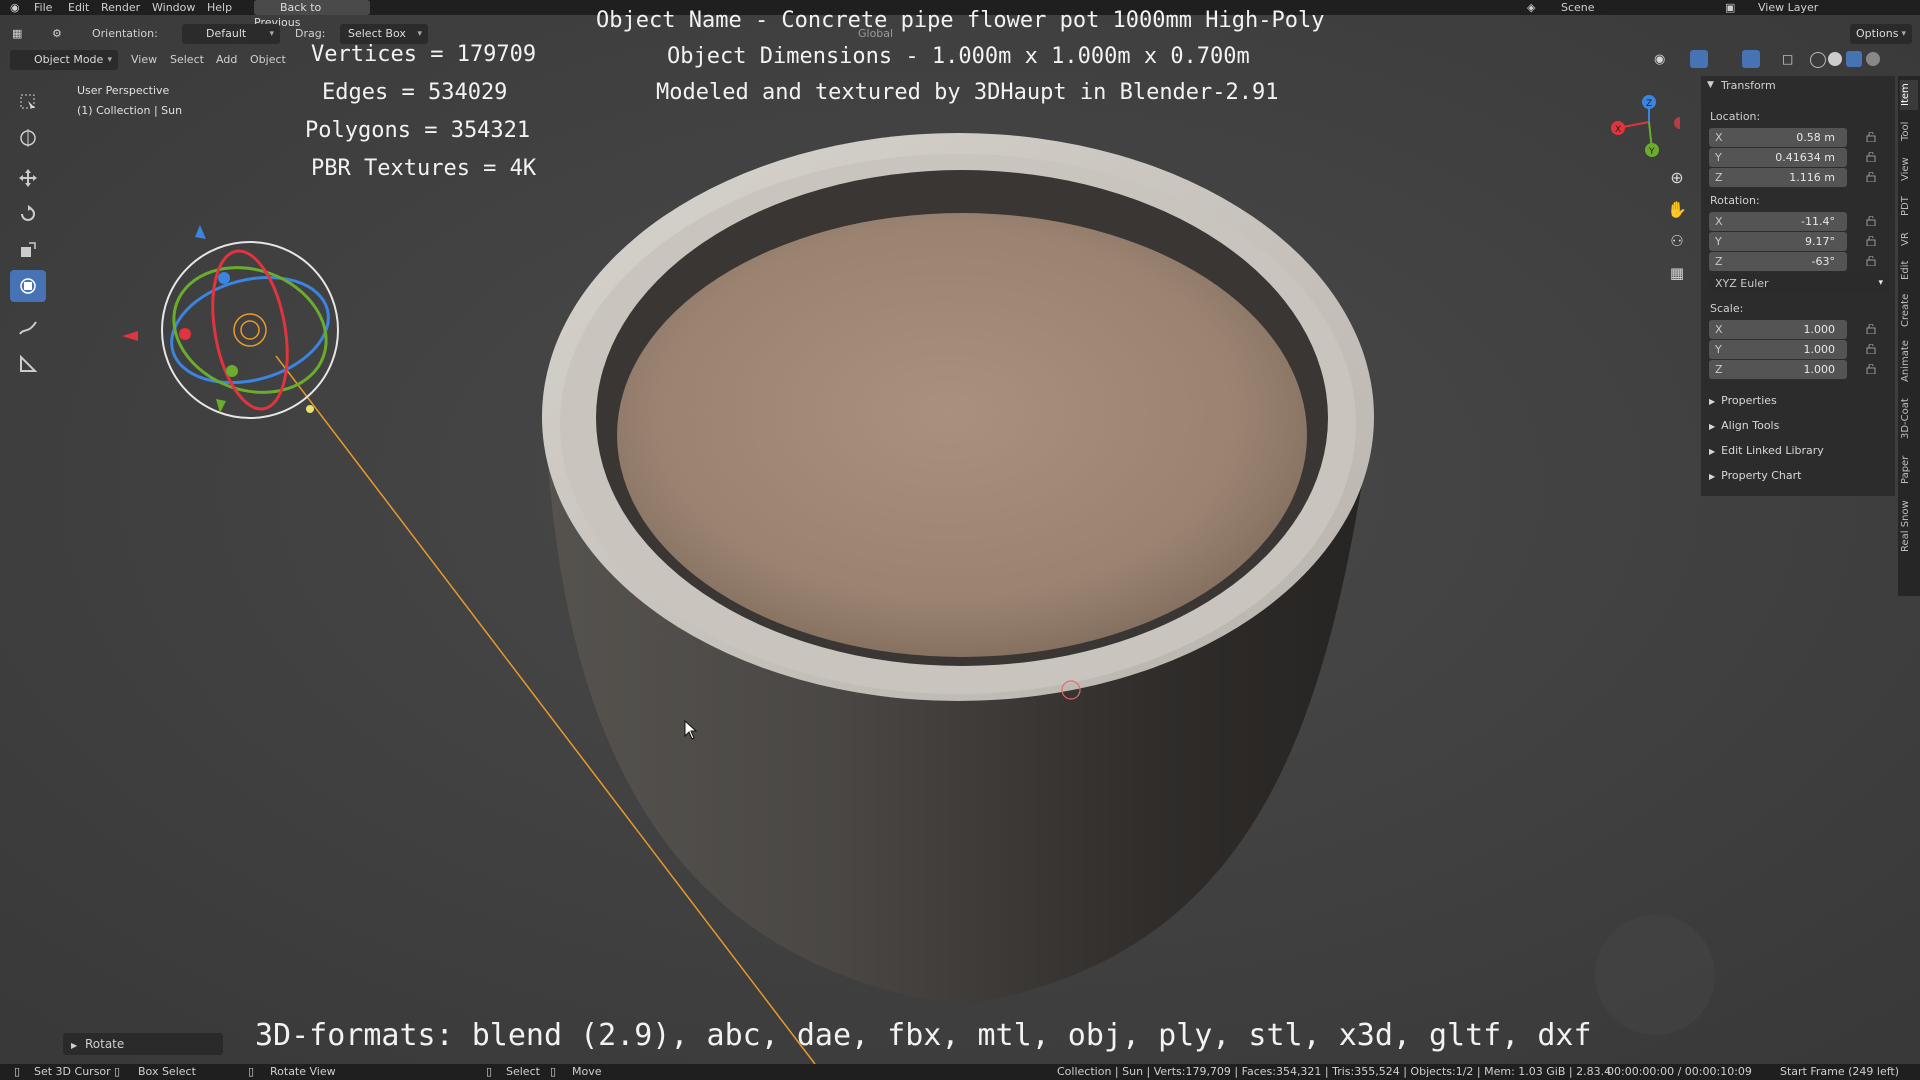 The width and height of the screenshot is (1920, 1080). Describe the element at coordinates (1677, 181) in the screenshot. I see `zoom-icon: ⊕` at that location.